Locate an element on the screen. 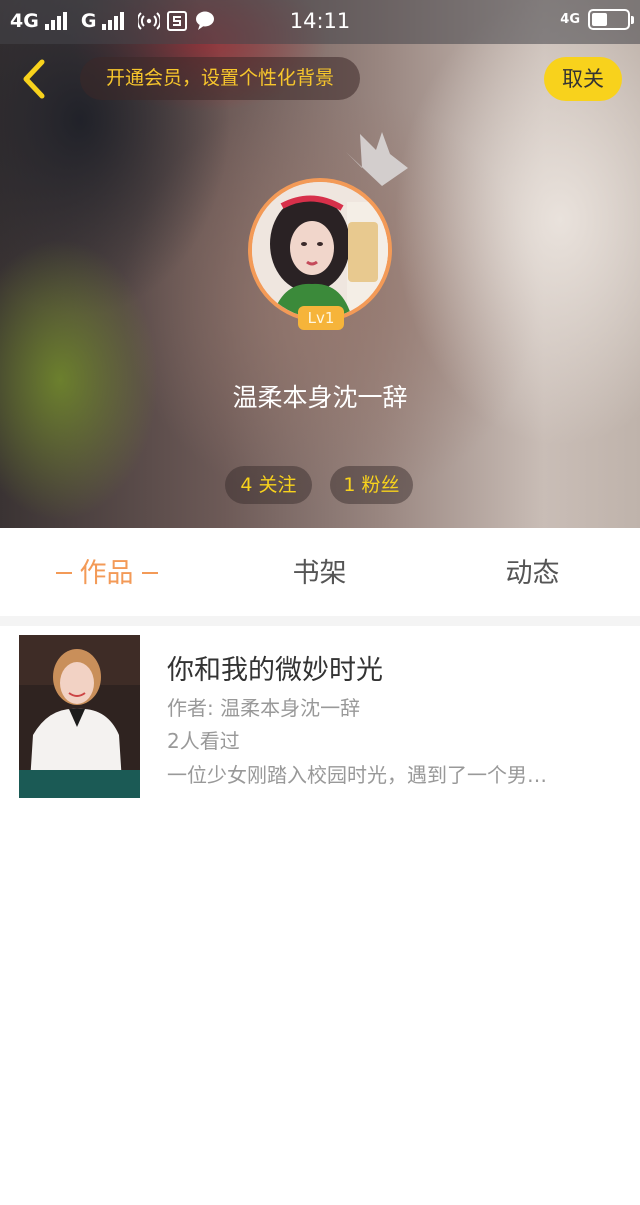 This screenshot has width=640, height=1205. following-count: 4 关注 is located at coordinates (268, 485).